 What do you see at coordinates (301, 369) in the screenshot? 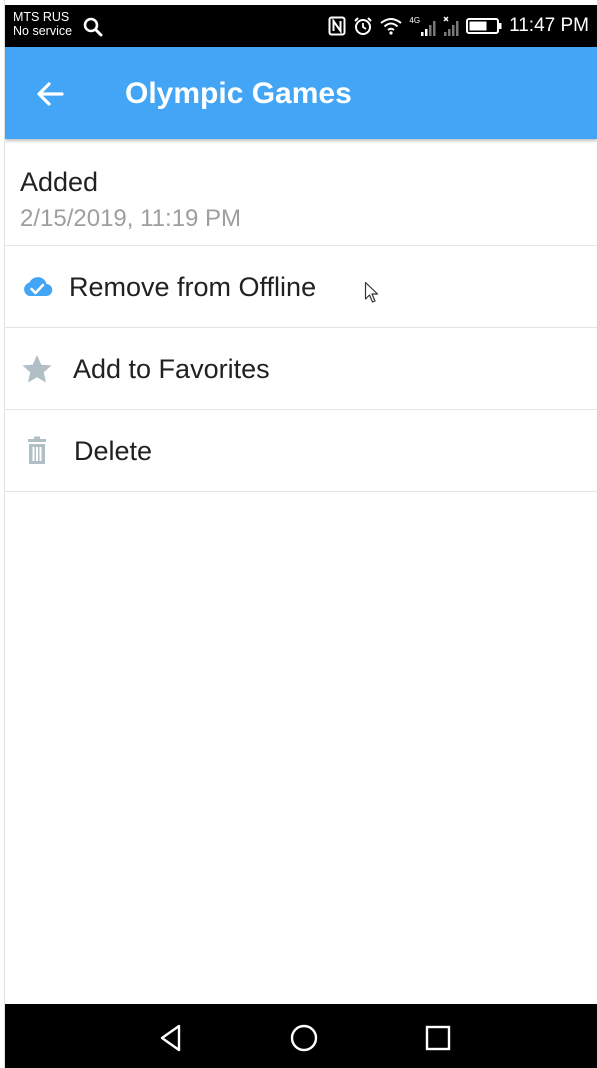
I see `menu-item-add-favorites: Add to Favorites` at bounding box center [301, 369].